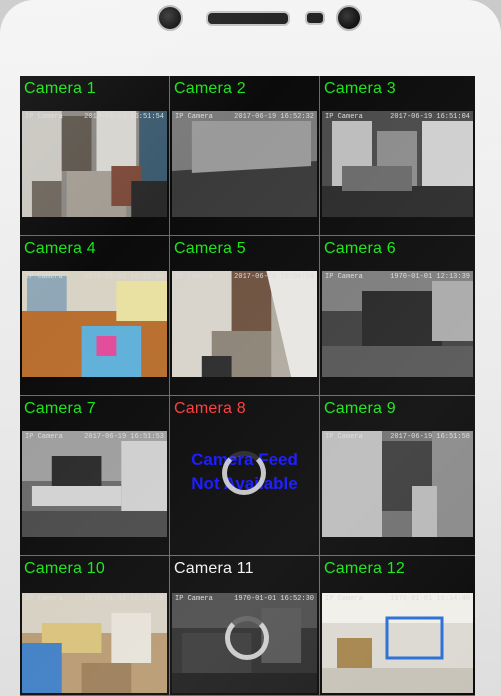  What do you see at coordinates (397, 643) in the screenshot?
I see `camera-feed: IP Camera 1970-01-01 16:14:40` at bounding box center [397, 643].